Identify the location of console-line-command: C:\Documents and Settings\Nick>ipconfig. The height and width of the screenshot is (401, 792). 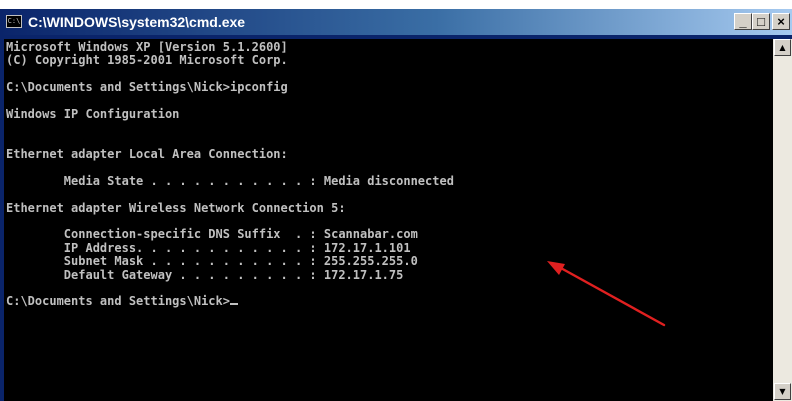
(147, 87).